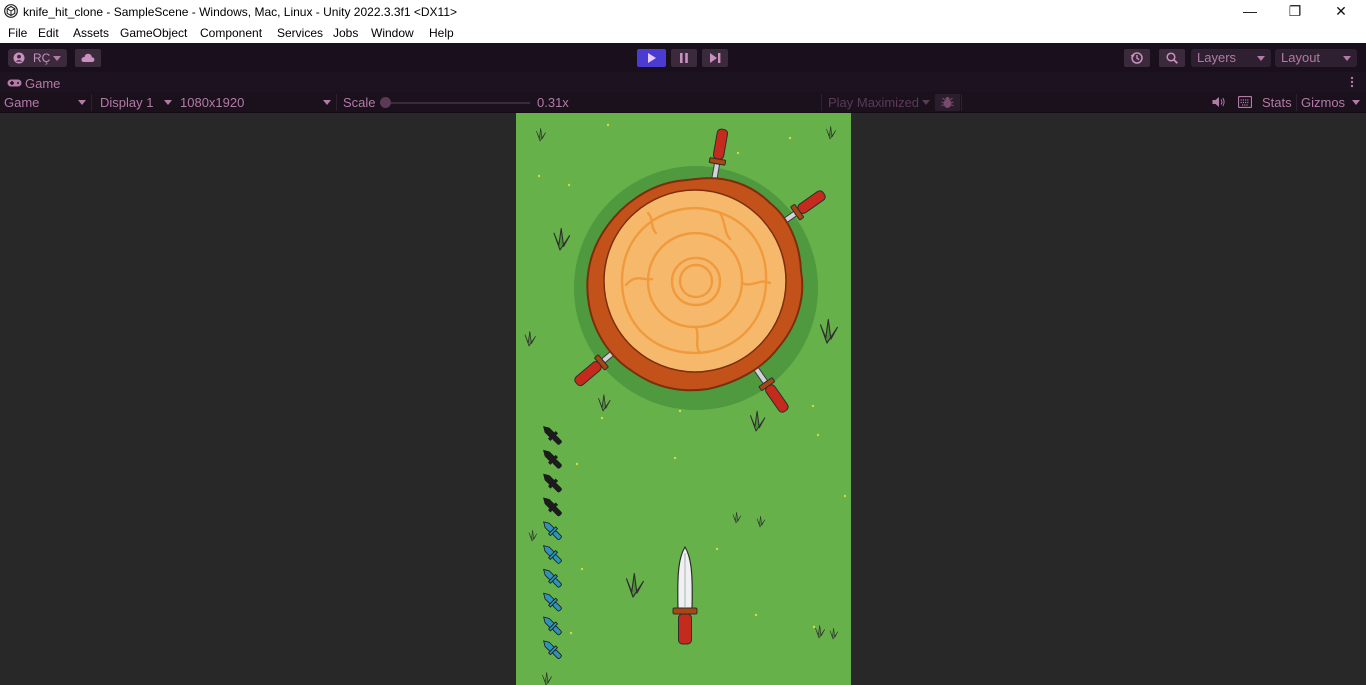  I want to click on menu-component: Component, so click(231, 33).